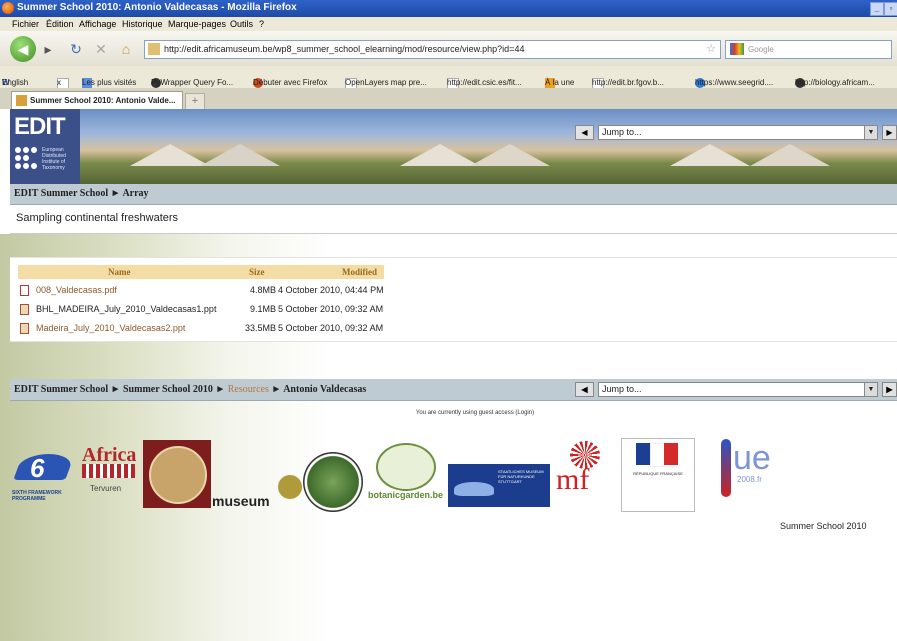 The height and width of the screenshot is (641, 897). I want to click on botanic-garden-logo: botanicgarden.be, so click(407, 475).